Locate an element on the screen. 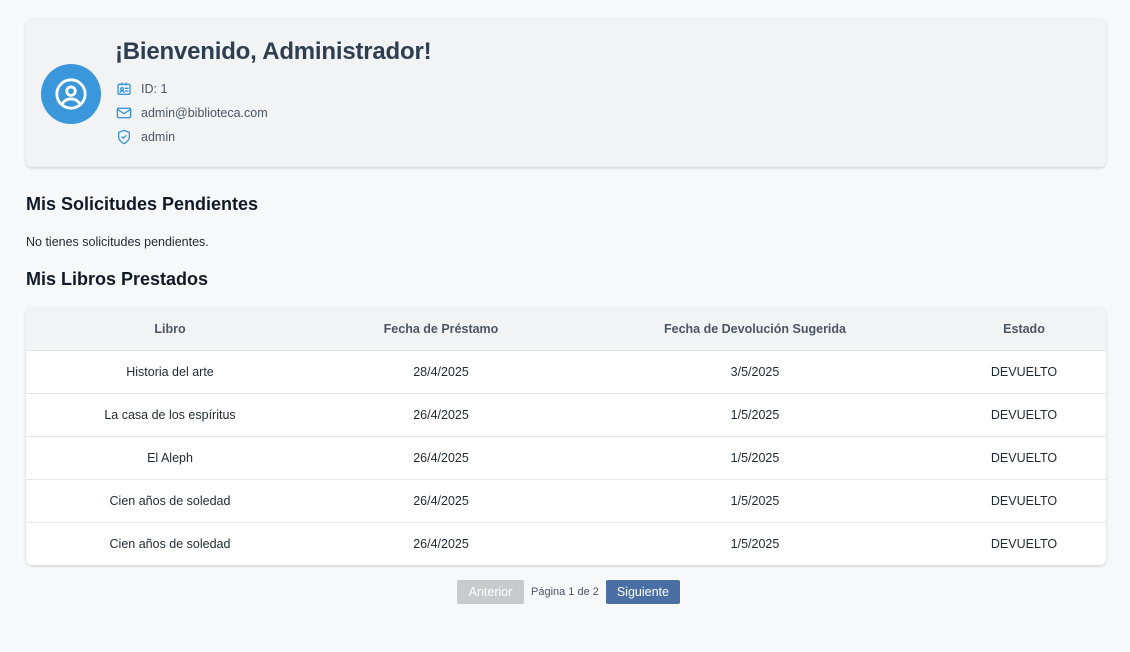 This screenshot has width=1130, height=652. cell-book: Historia del arte is located at coordinates (170, 372).